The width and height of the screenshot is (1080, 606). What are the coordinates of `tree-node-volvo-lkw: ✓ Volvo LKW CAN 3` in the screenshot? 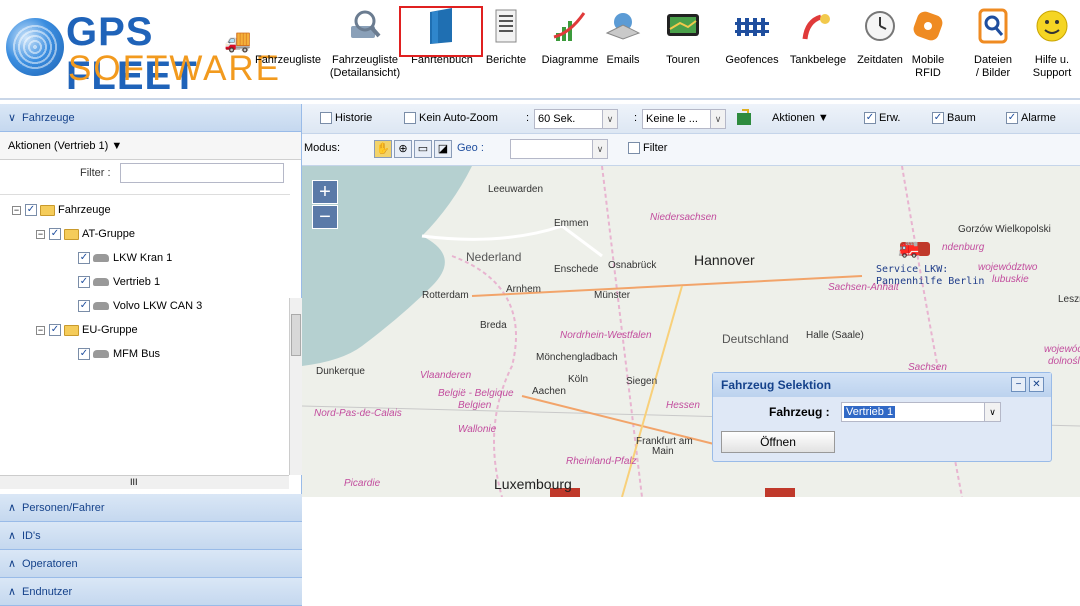 It's located at (140, 306).